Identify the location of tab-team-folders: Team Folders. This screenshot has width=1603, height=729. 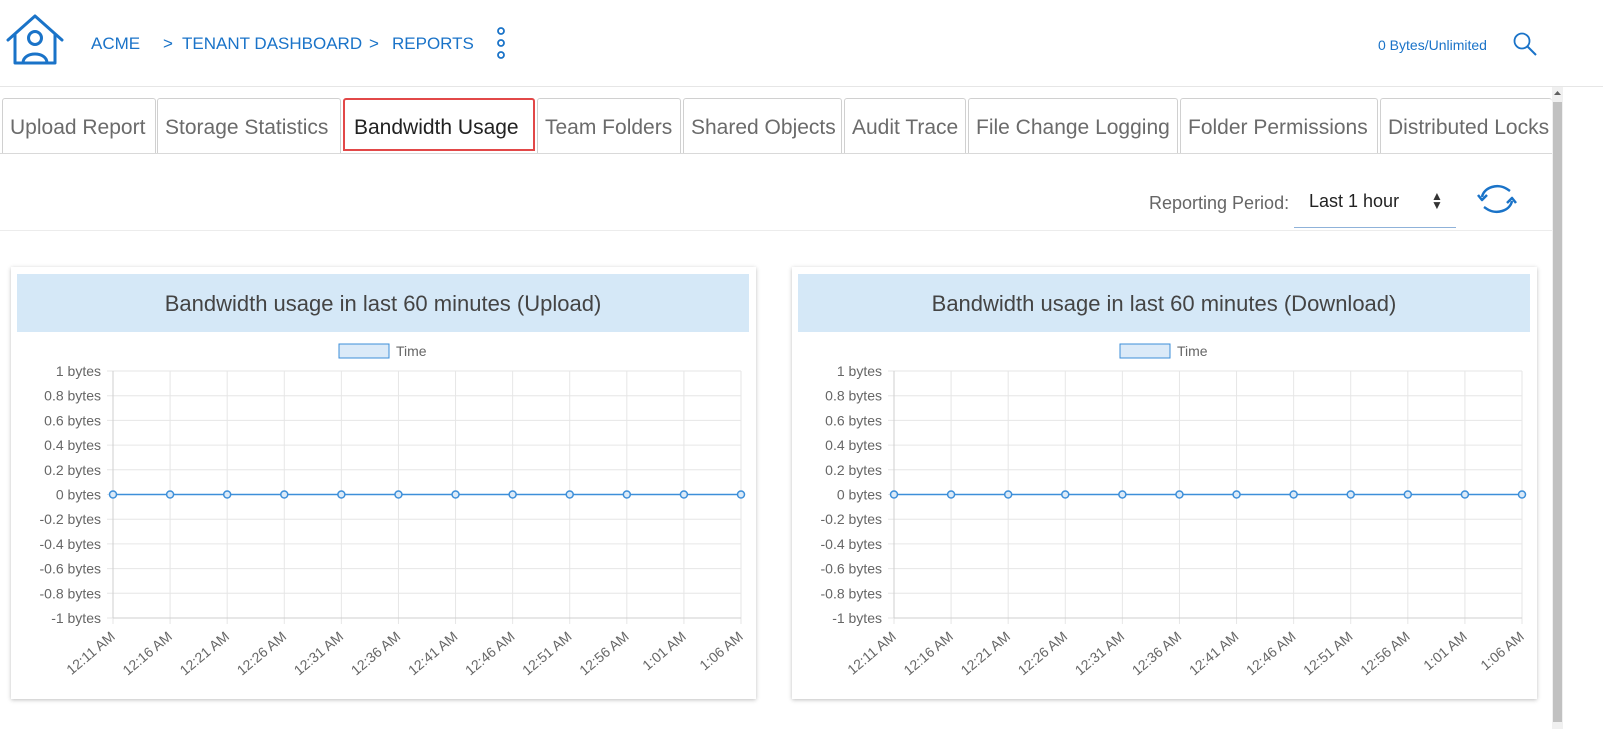
(609, 125).